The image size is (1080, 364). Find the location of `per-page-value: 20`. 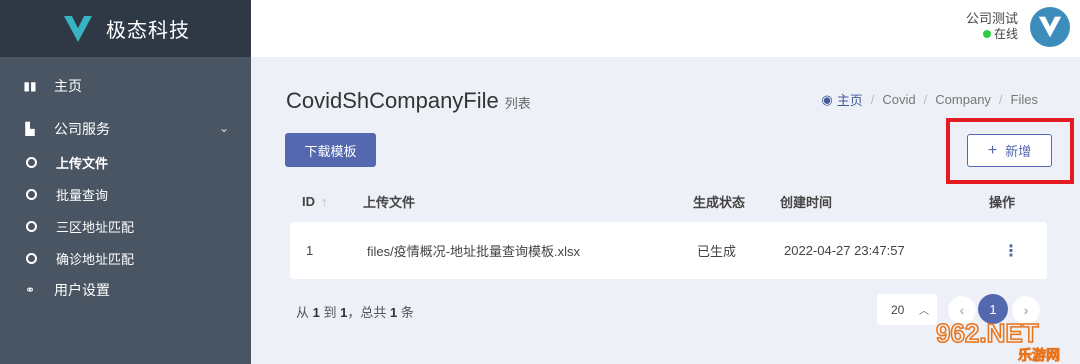

per-page-value: 20 is located at coordinates (898, 309).